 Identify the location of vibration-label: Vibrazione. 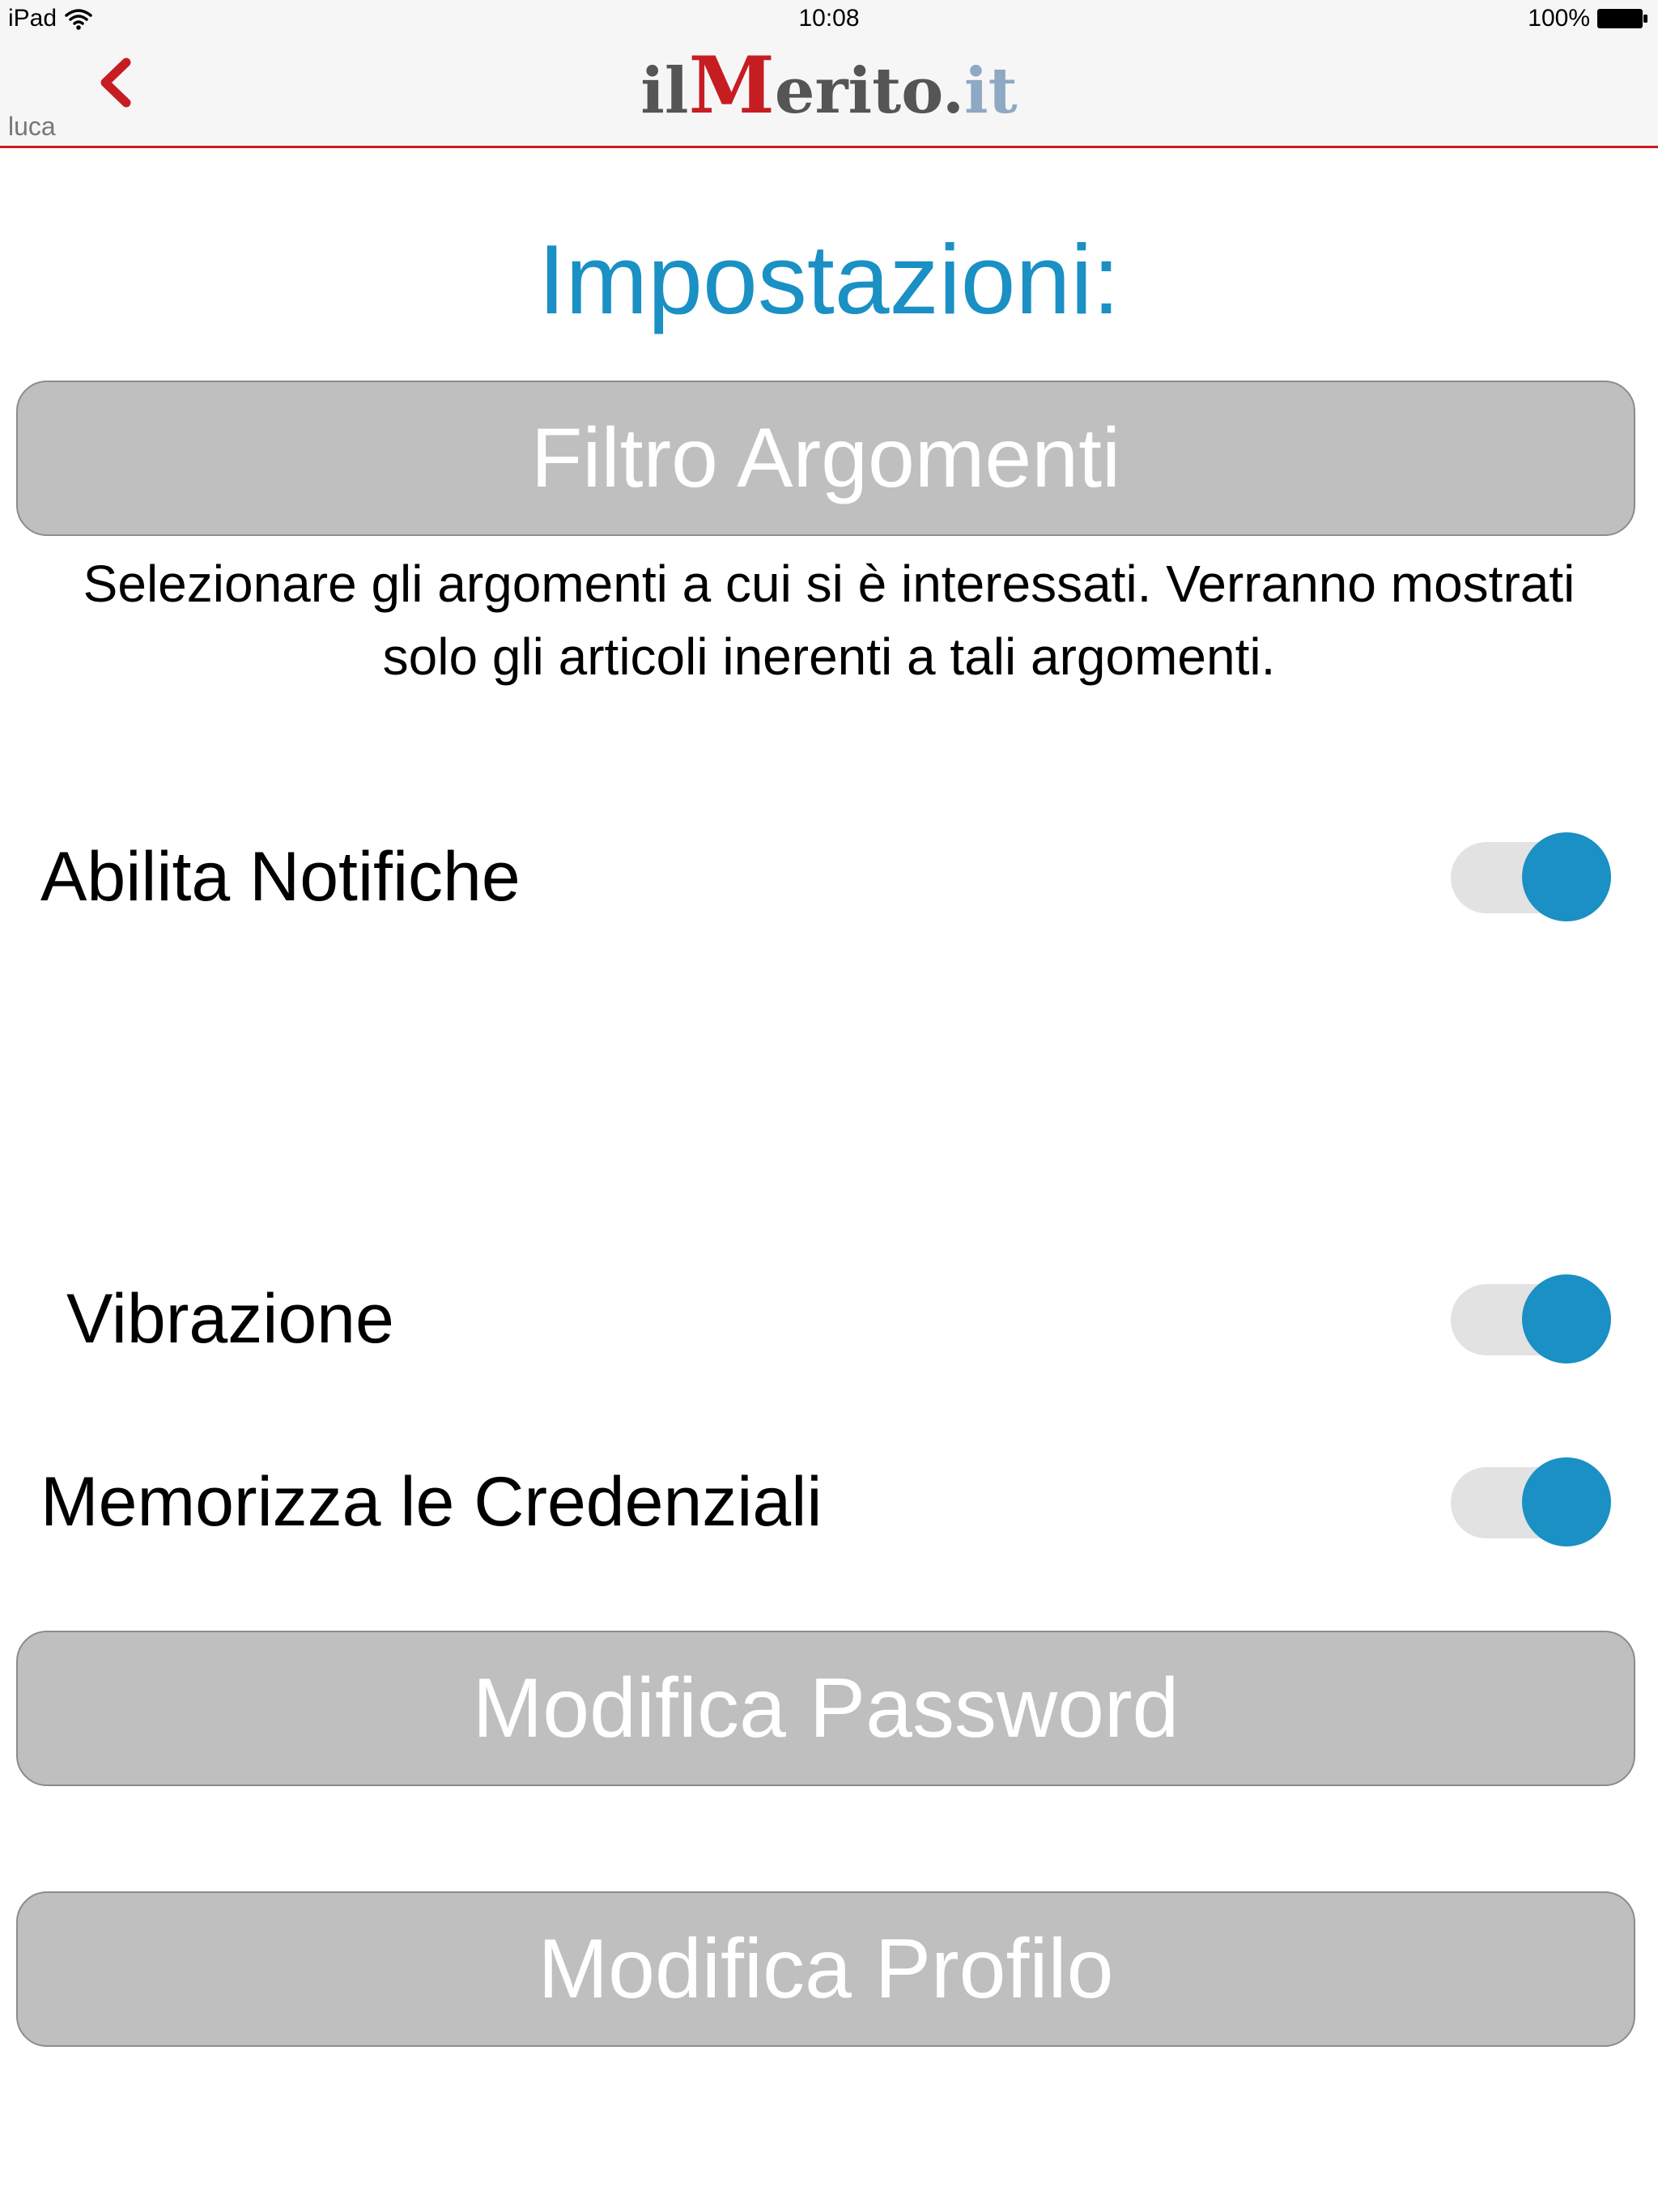
(230, 1319).